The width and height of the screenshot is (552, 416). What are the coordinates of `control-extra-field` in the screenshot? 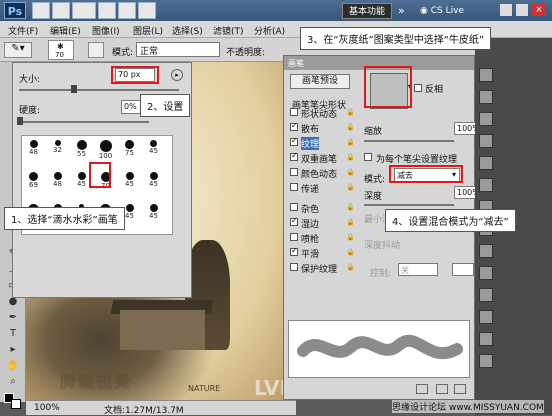 It's located at (463, 269).